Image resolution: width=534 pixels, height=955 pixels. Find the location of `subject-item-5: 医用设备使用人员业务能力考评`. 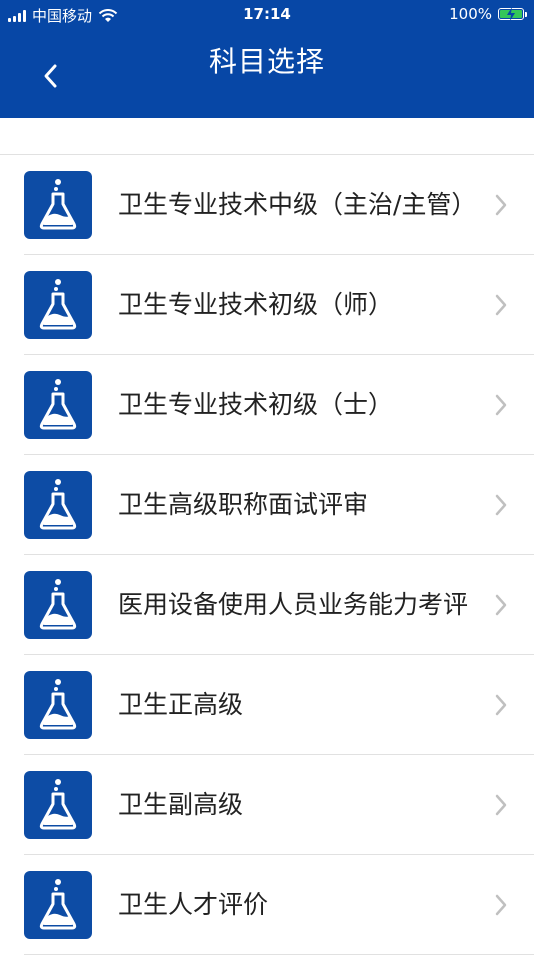

subject-item-5: 医用设备使用人员业务能力考评 is located at coordinates (279, 605).